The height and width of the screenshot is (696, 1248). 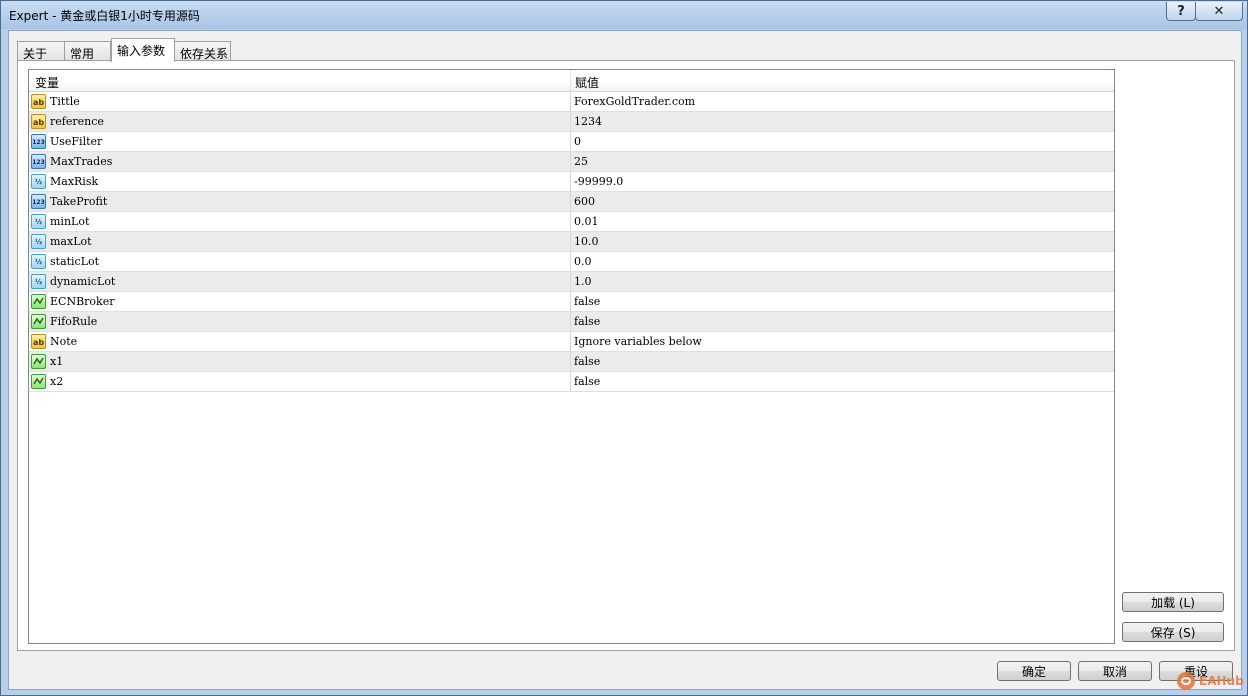 I want to click on table-row: FifoRule false, so click(x=571, y=322).